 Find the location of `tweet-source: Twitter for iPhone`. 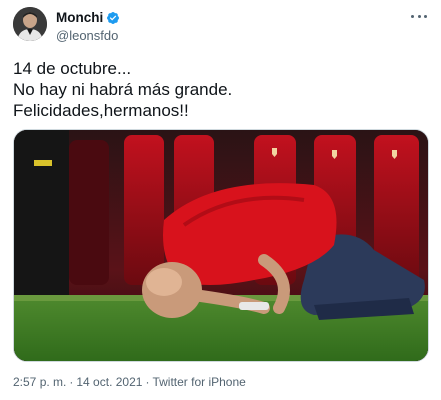

tweet-source: Twitter for iPhone is located at coordinates (198, 382).